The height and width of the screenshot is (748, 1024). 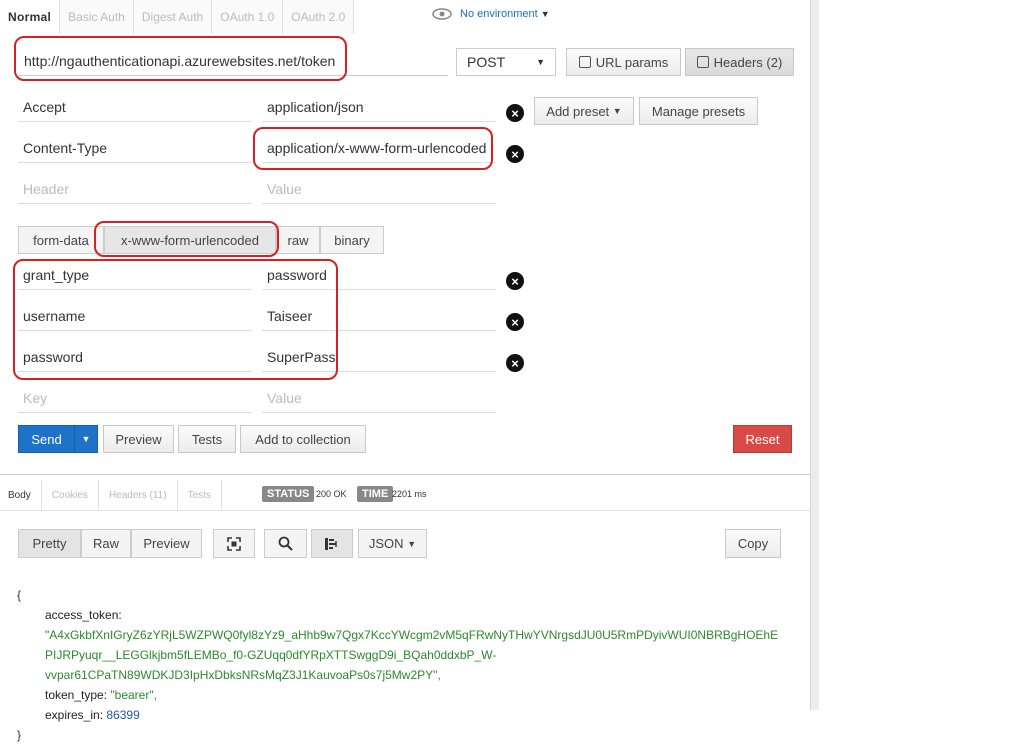 I want to click on tab-x-www-form-urlencoded: x-www-form-urlencoded, so click(x=190, y=240).